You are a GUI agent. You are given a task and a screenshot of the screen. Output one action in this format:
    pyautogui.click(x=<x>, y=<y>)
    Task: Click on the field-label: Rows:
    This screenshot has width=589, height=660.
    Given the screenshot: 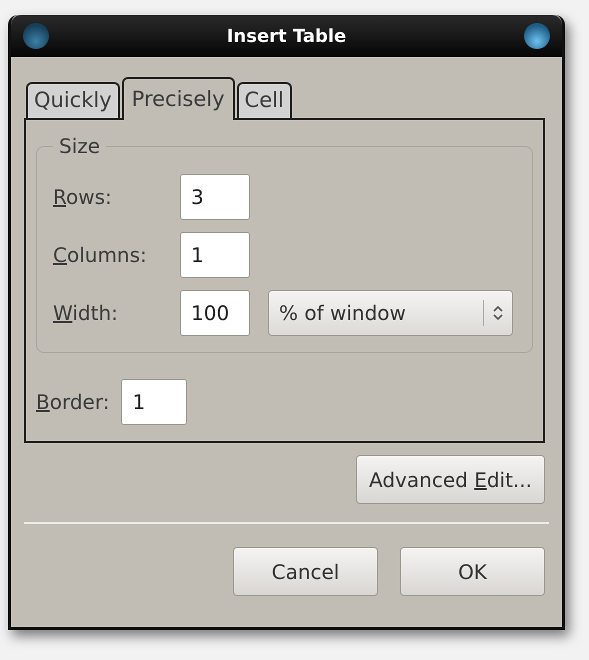 What is the action you would take?
    pyautogui.click(x=83, y=197)
    